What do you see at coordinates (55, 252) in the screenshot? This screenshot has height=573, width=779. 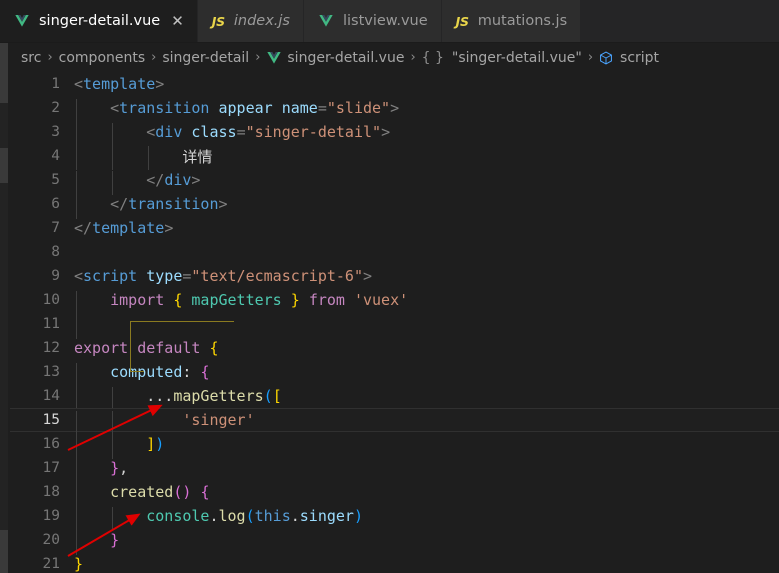 I see `line-number: 8` at bounding box center [55, 252].